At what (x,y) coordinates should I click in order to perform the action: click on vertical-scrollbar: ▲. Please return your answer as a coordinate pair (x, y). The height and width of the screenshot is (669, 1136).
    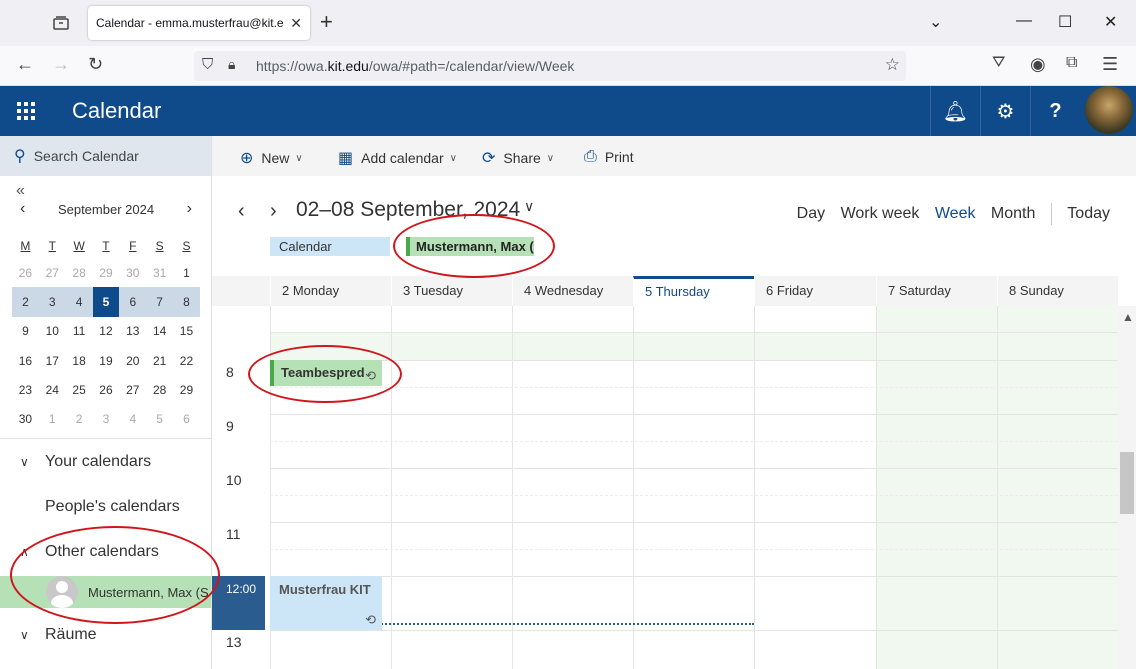
    Looking at the image, I should click on (1127, 487).